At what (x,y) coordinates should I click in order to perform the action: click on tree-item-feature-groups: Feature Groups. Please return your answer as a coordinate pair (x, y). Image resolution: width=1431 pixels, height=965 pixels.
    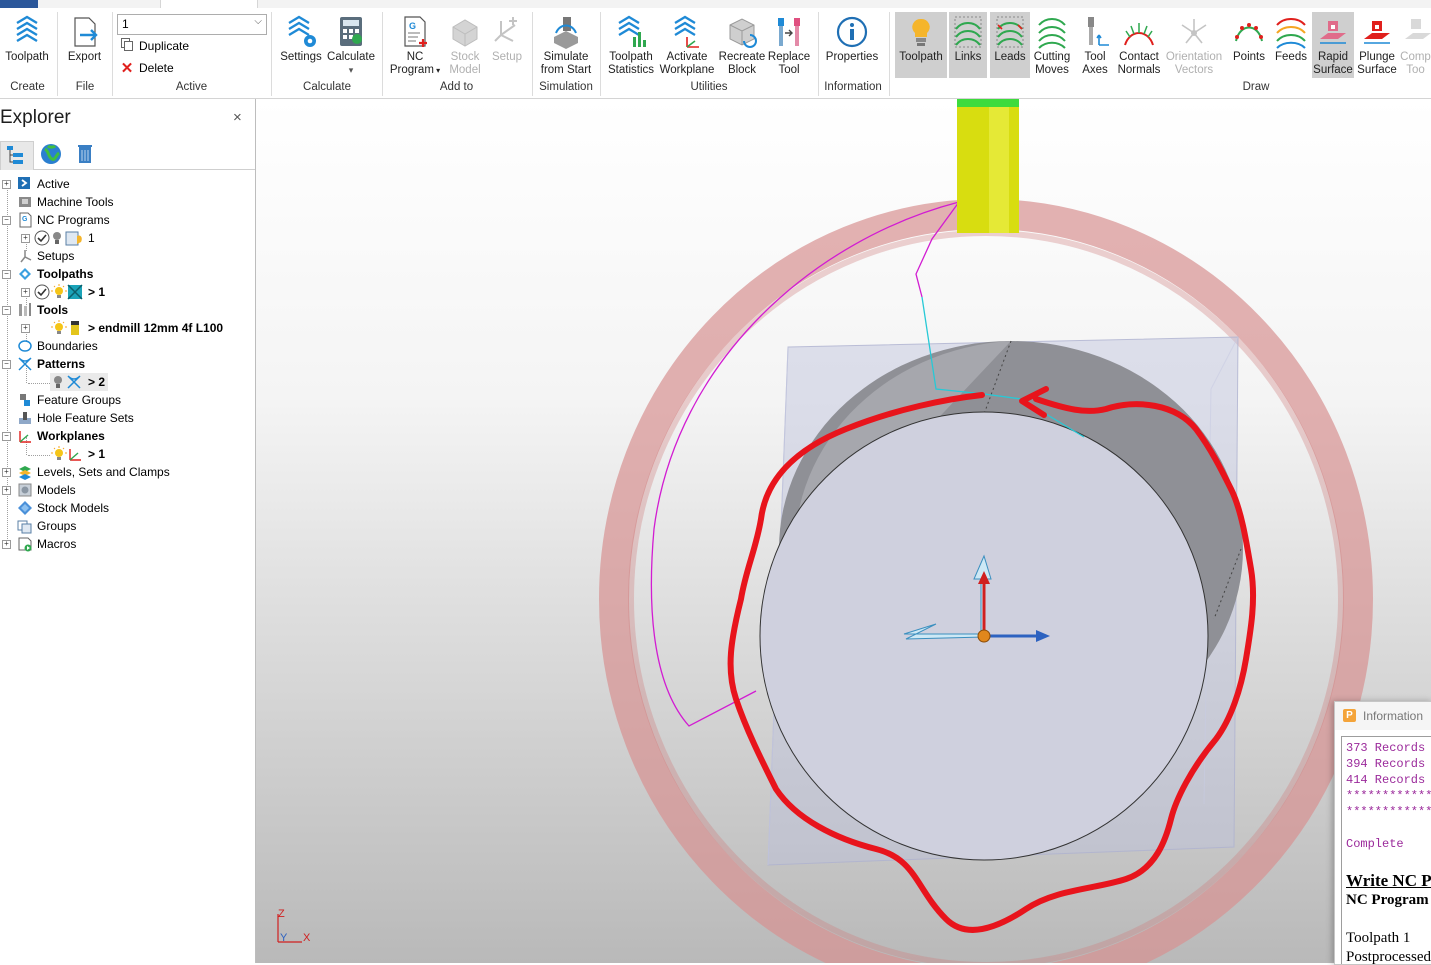
    Looking at the image, I should click on (127, 400).